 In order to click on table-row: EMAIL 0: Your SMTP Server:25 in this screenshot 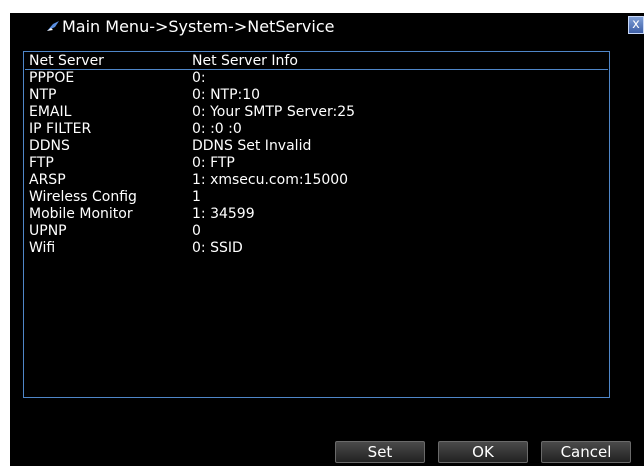, I will do `click(316, 112)`.